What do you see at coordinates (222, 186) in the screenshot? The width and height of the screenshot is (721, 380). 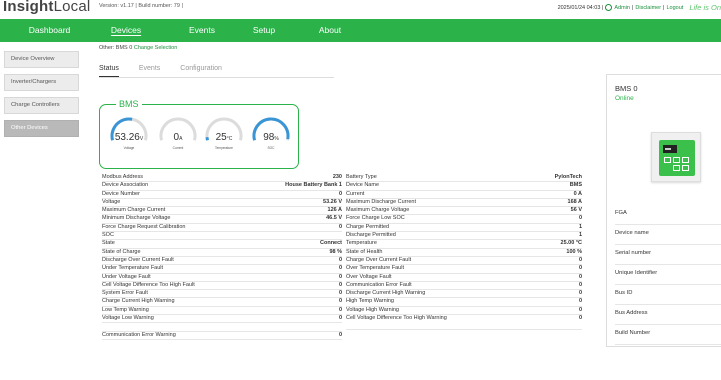 I see `property-row: Device Association House Battery Bank 1` at bounding box center [222, 186].